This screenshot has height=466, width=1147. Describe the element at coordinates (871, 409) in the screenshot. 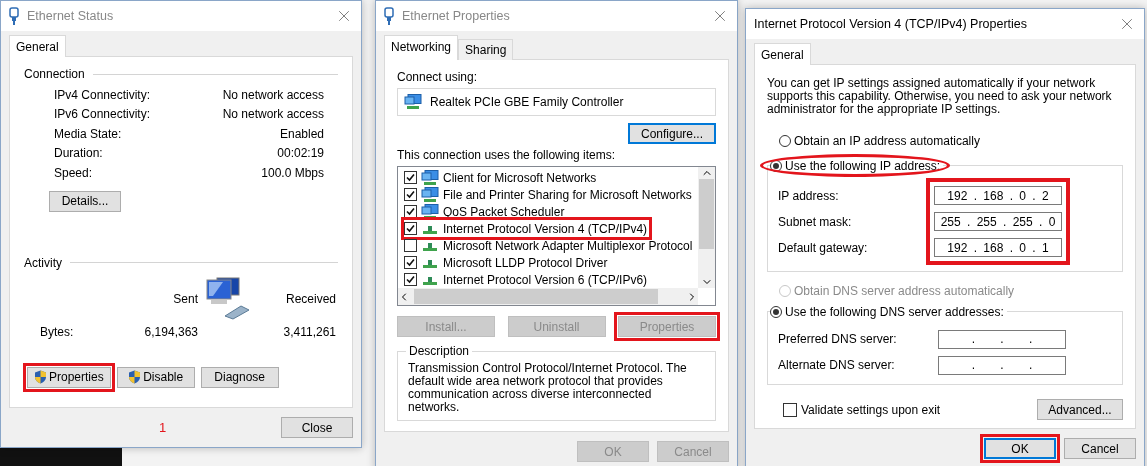

I see `checkbox-label: Validate settings upon exit` at that location.